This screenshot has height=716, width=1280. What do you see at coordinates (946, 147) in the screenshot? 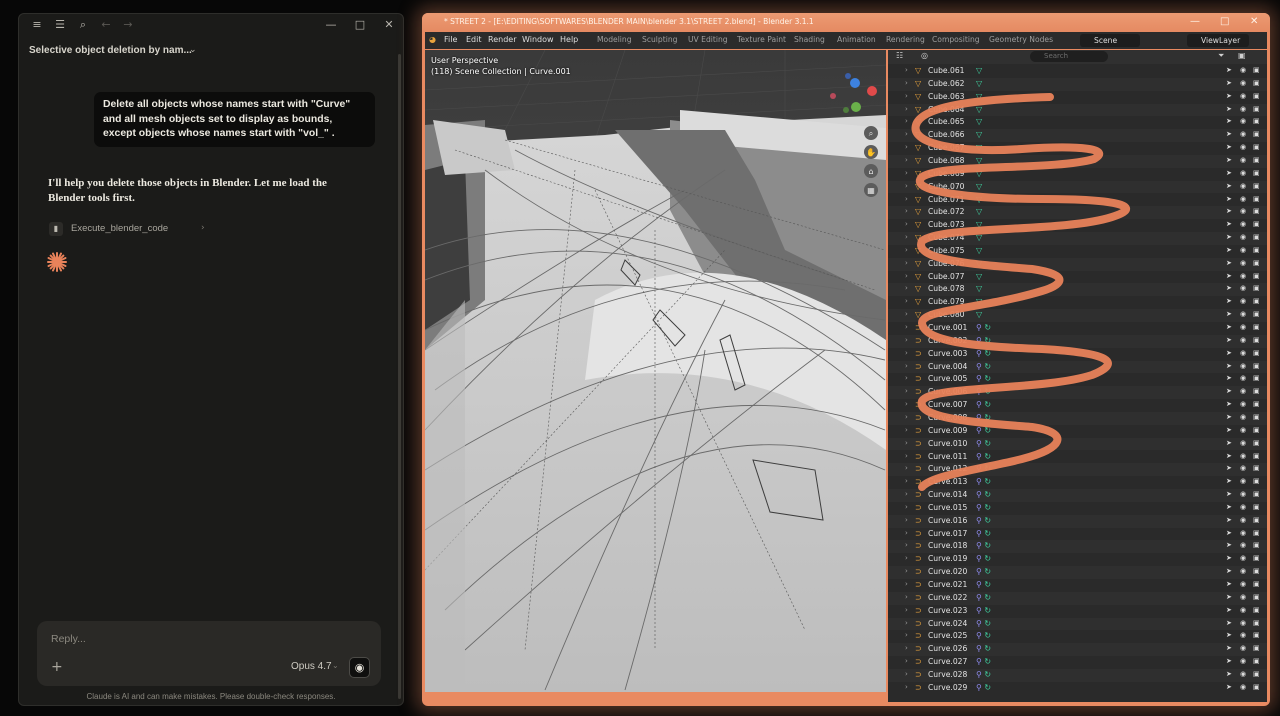
I see `object-name: Cube.067` at bounding box center [946, 147].